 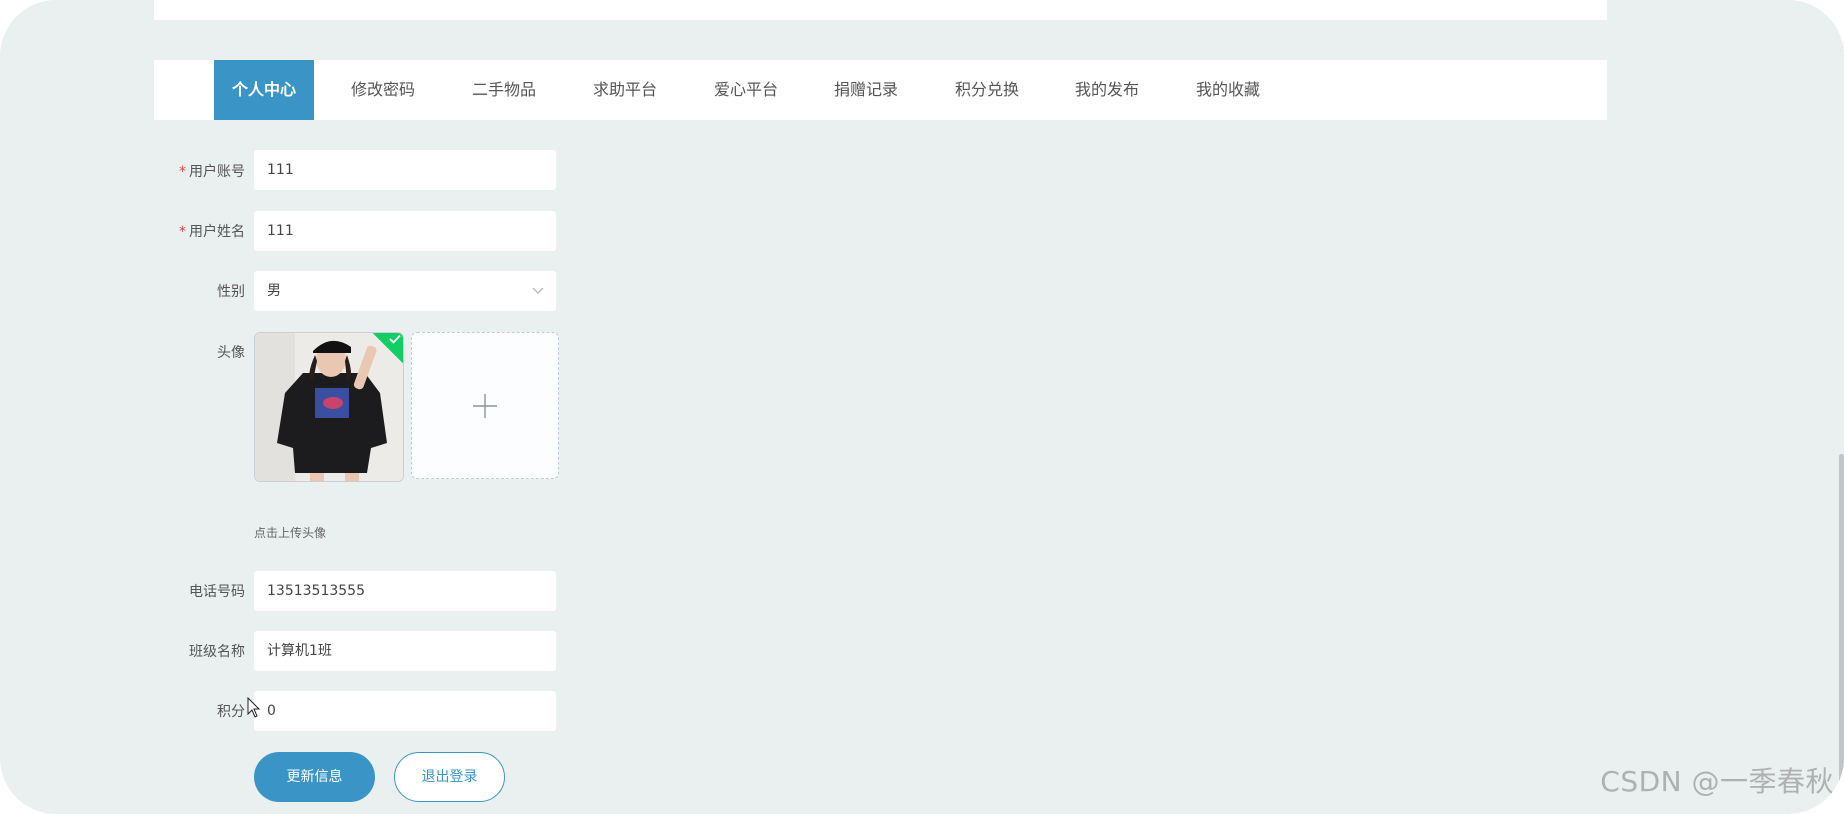 What do you see at coordinates (217, 172) in the screenshot?
I see `account-label-text: 用户账号` at bounding box center [217, 172].